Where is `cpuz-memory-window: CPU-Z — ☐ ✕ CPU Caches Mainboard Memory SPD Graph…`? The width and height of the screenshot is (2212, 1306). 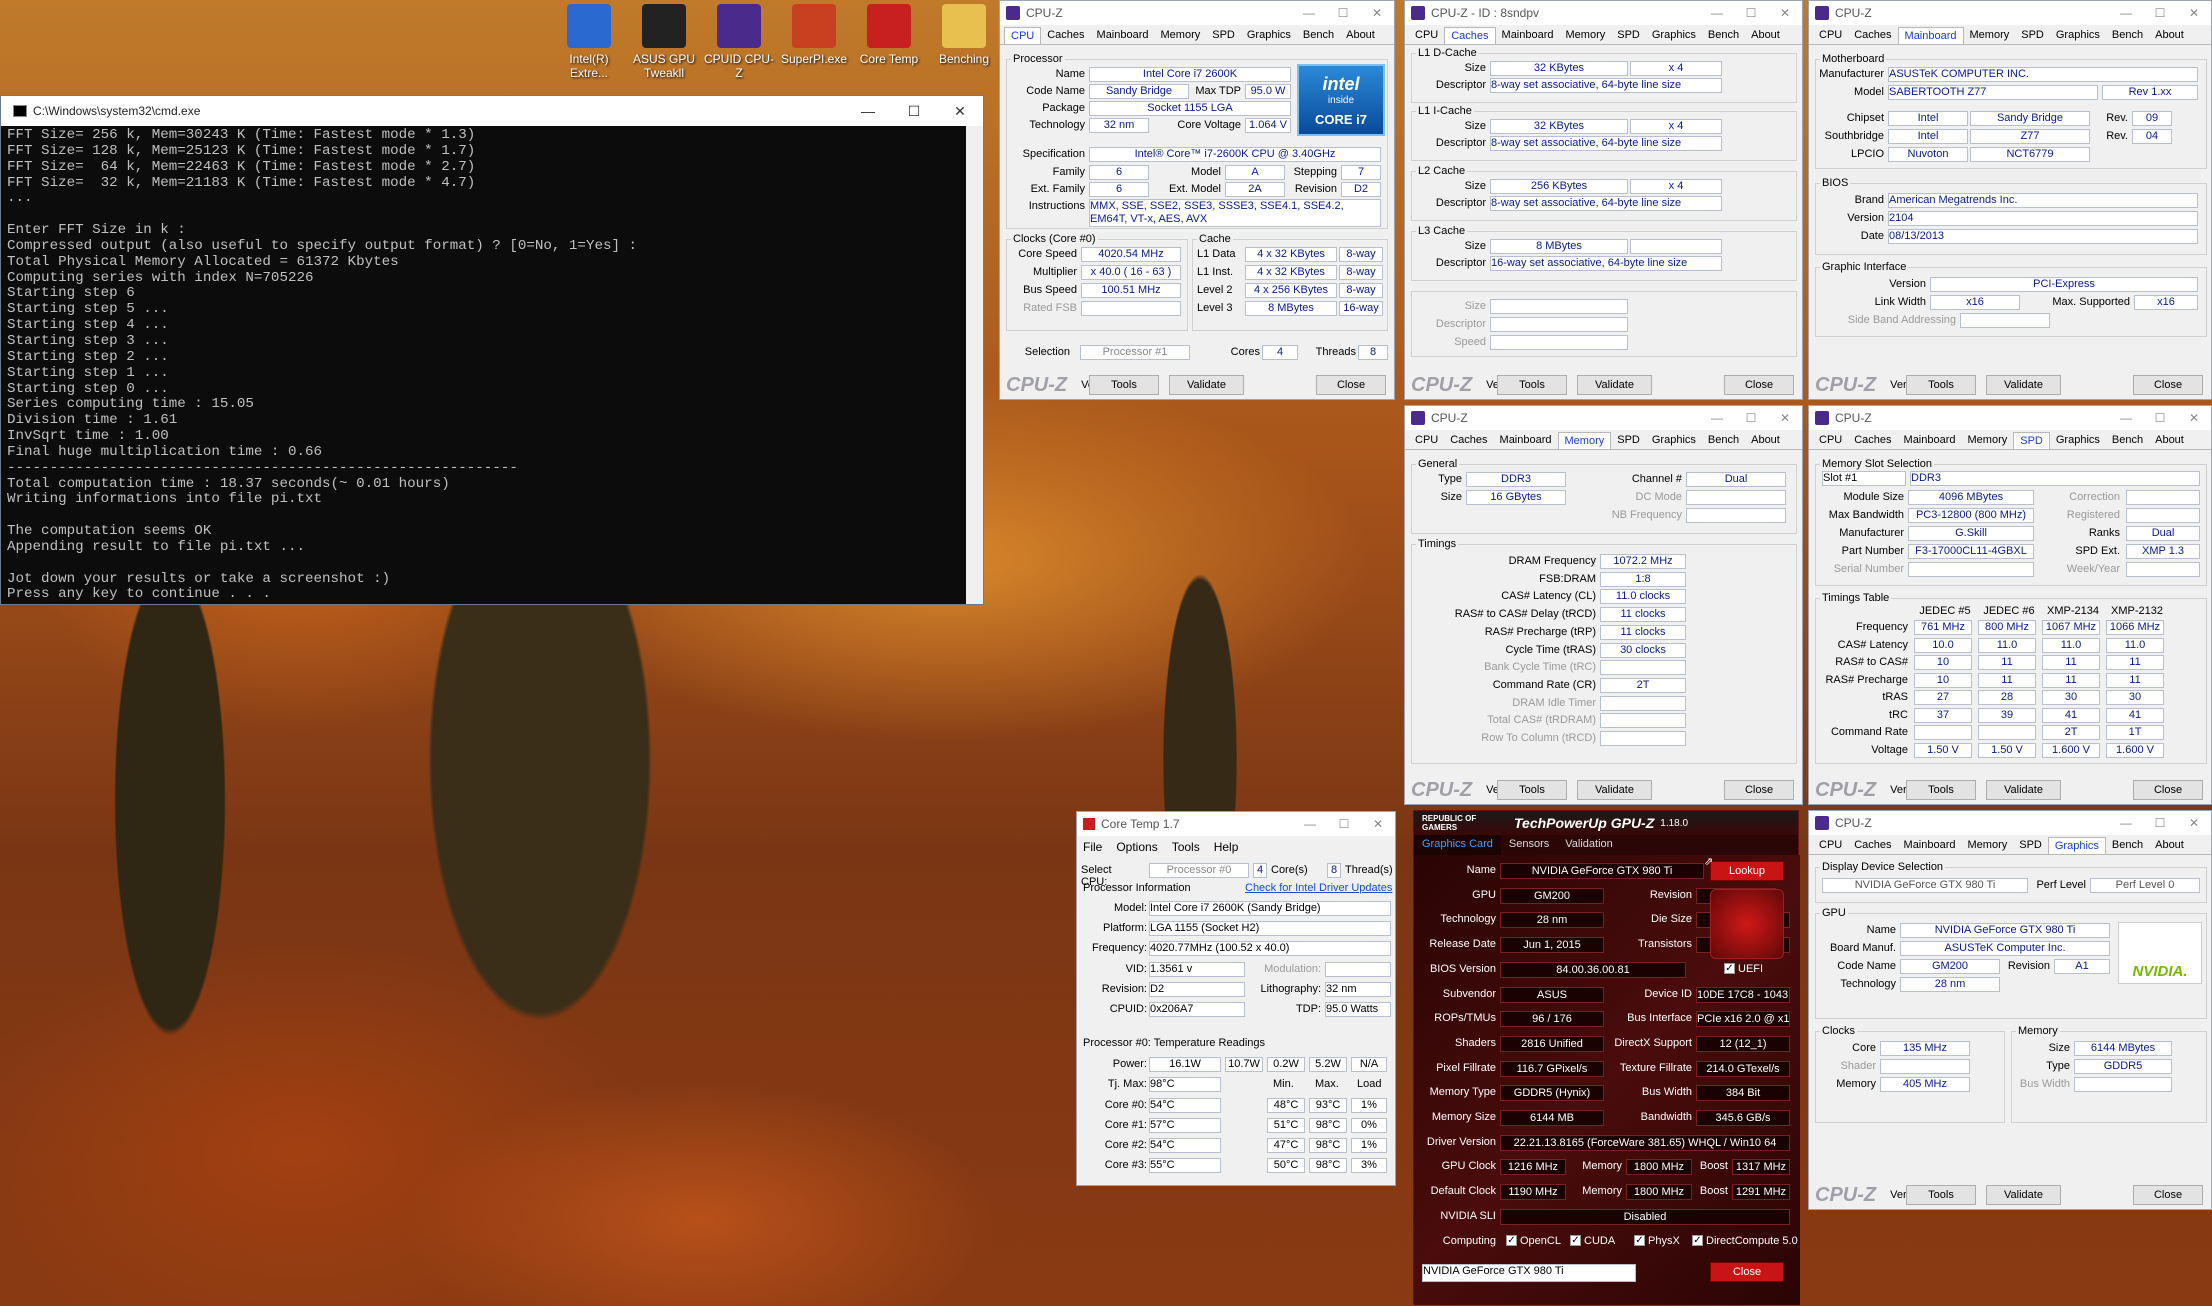
cpuz-memory-window: CPU-Z — ☐ ✕ CPU Caches Mainboard Memory SPD Graph… is located at coordinates (1603, 605).